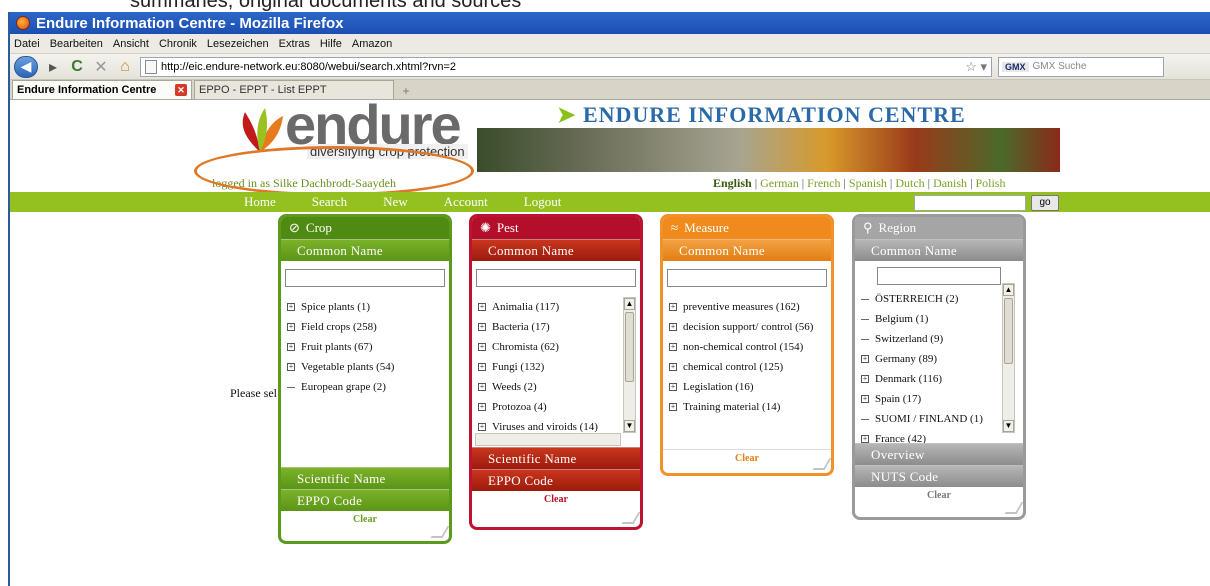  I want to click on tree-item: + Germany (89), so click(942, 359).